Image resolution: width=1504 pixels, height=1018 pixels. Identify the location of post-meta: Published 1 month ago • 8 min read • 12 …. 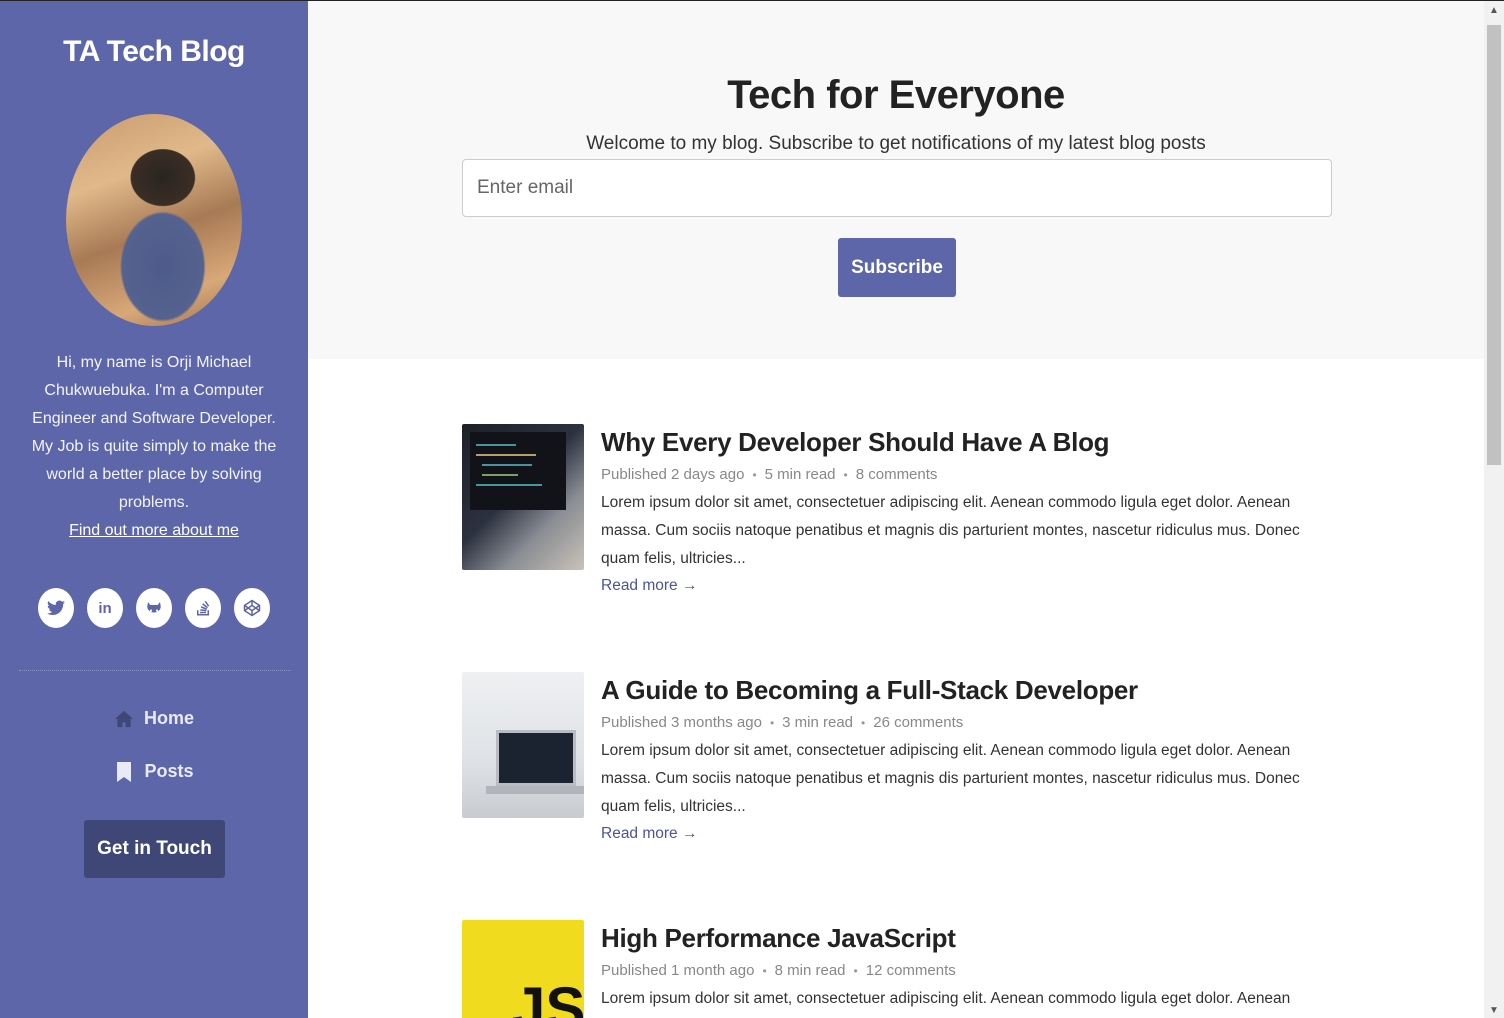
(971, 970).